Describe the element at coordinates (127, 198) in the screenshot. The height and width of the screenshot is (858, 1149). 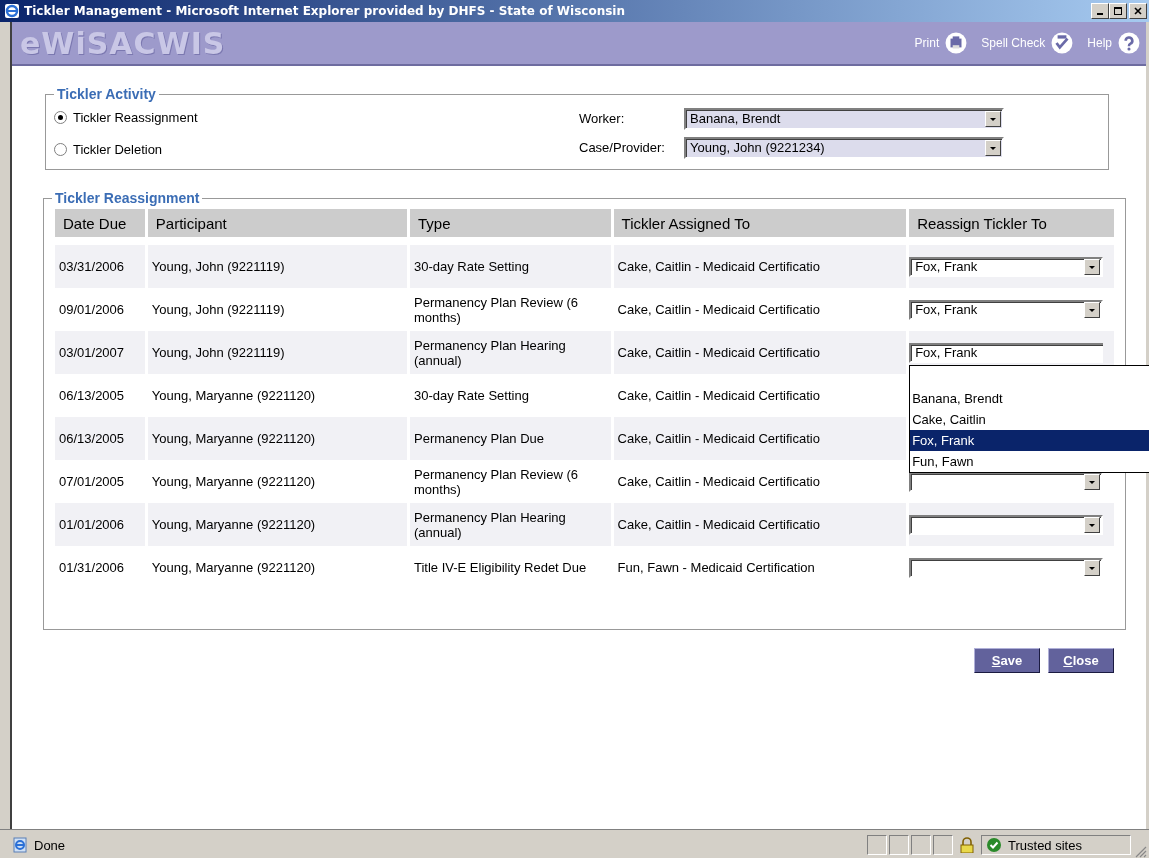
I see `panel-legend: Tickler Reassignment` at that location.